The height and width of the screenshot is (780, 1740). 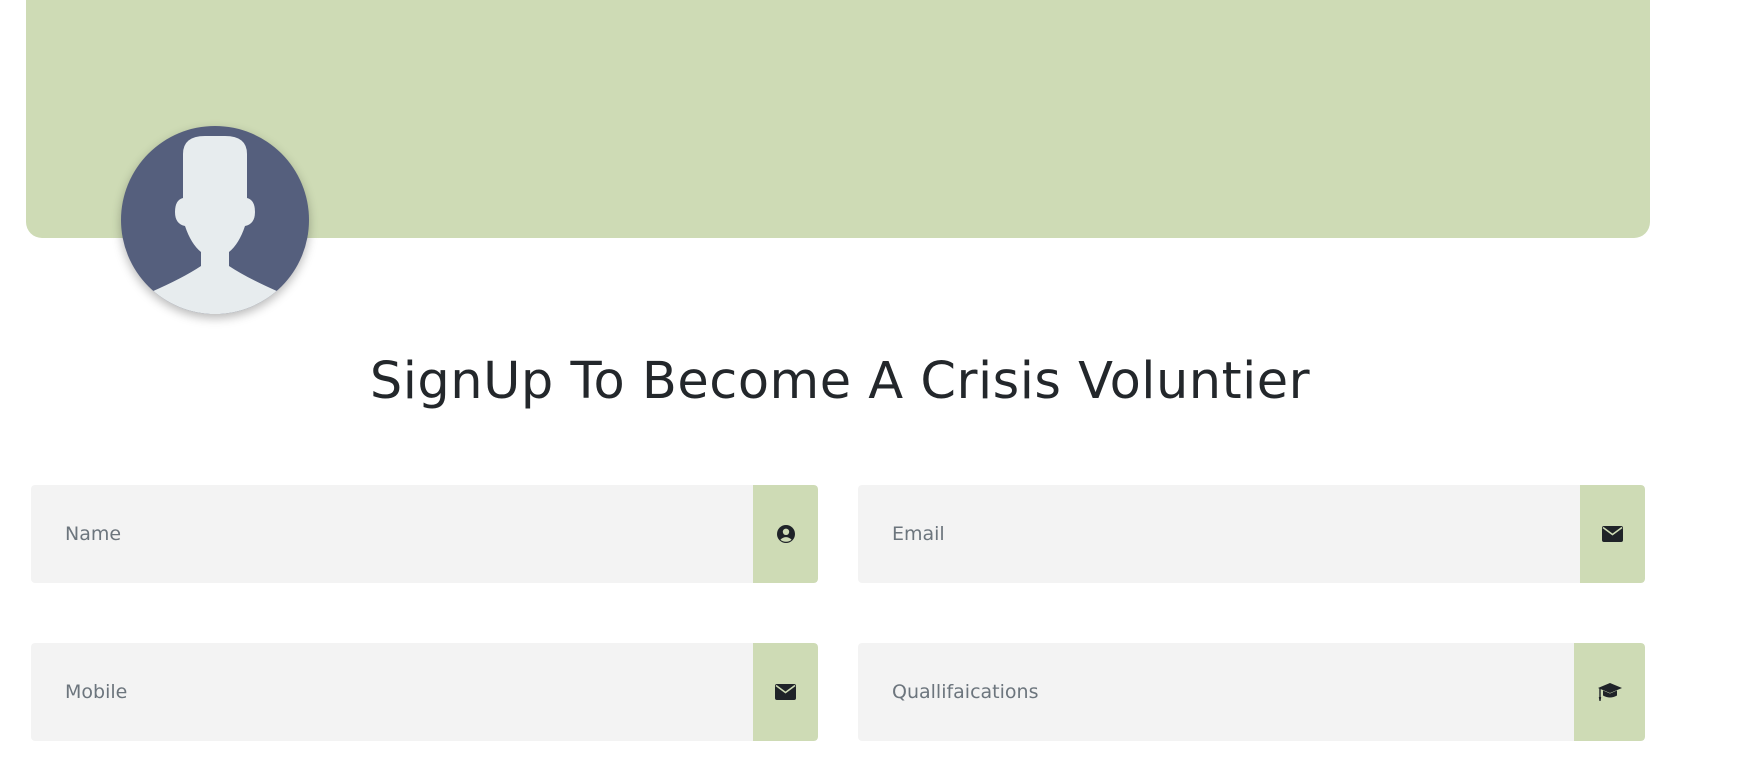 I want to click on name-addon, so click(x=785, y=534).